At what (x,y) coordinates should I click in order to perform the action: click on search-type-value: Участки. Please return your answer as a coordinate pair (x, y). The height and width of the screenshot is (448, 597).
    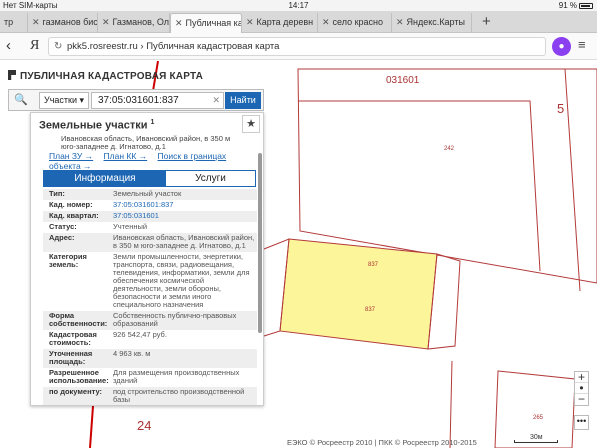
    Looking at the image, I should click on (60, 100).